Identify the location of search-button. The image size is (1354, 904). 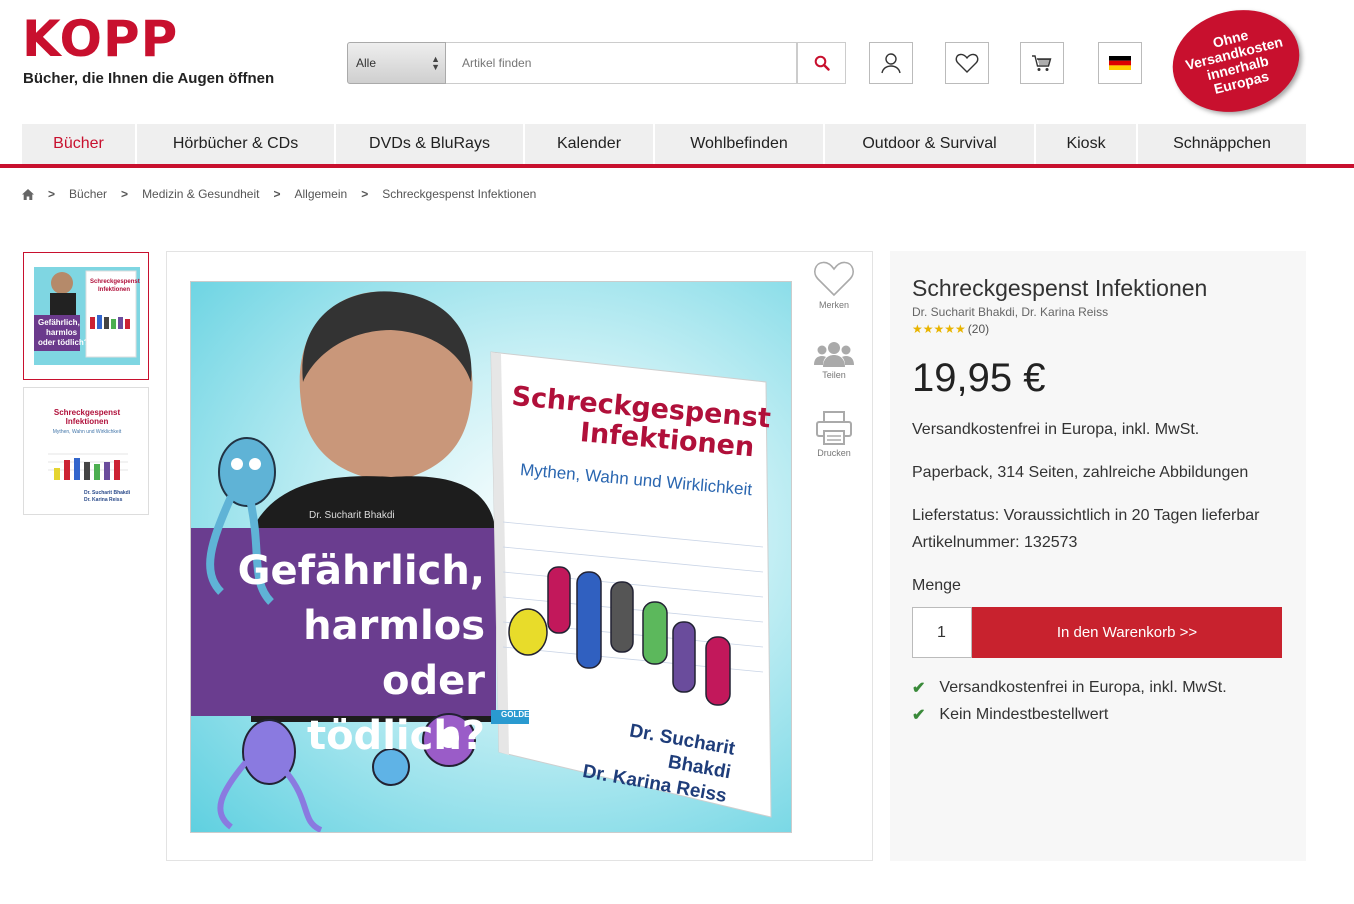
(821, 63).